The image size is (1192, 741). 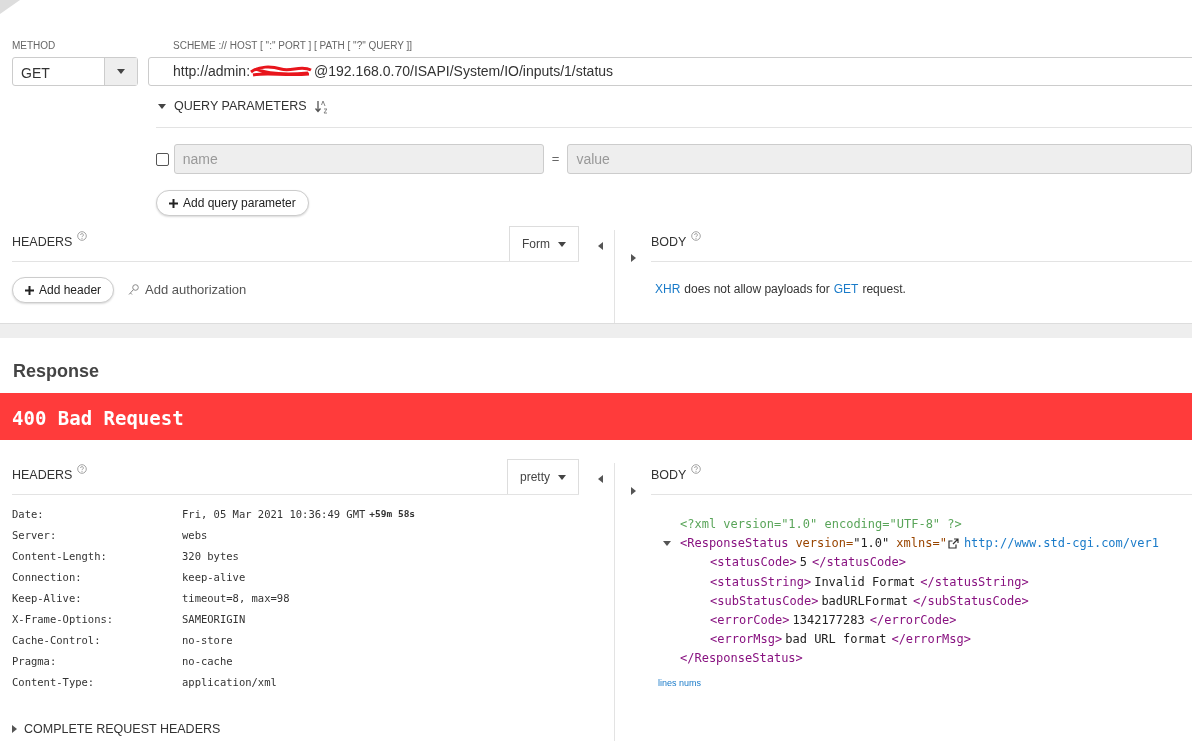 What do you see at coordinates (34, 46) in the screenshot?
I see `method-label: METHOD` at bounding box center [34, 46].